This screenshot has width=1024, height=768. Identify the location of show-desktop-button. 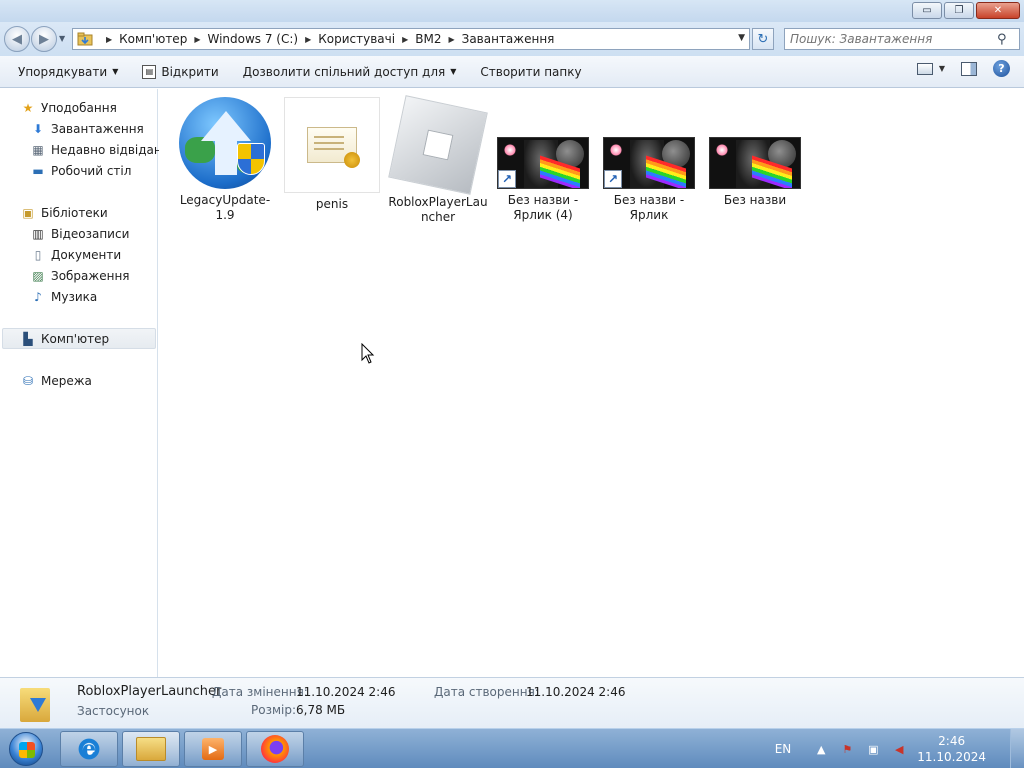
(1017, 748).